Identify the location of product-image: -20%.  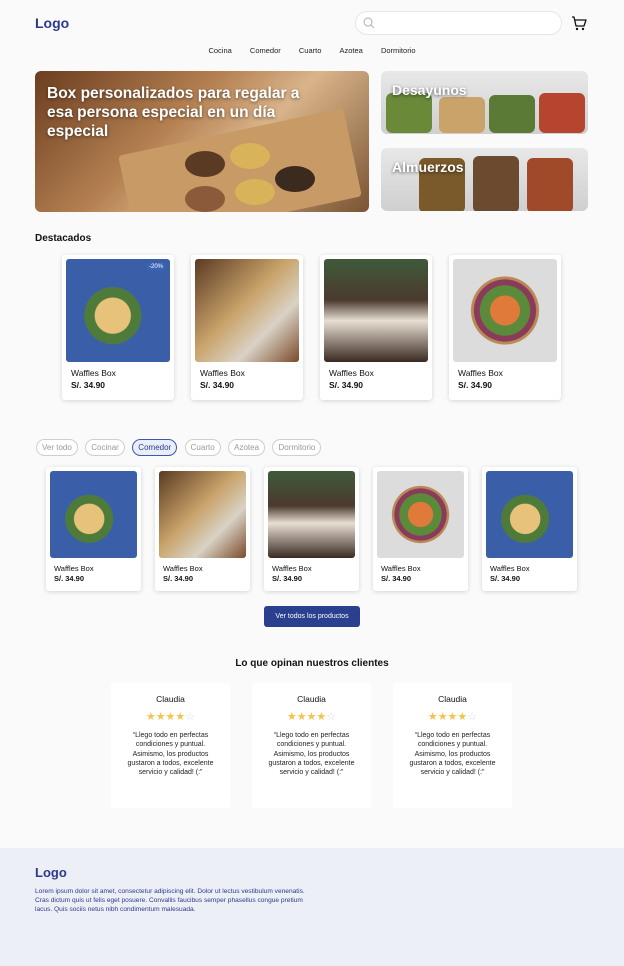
(118, 310).